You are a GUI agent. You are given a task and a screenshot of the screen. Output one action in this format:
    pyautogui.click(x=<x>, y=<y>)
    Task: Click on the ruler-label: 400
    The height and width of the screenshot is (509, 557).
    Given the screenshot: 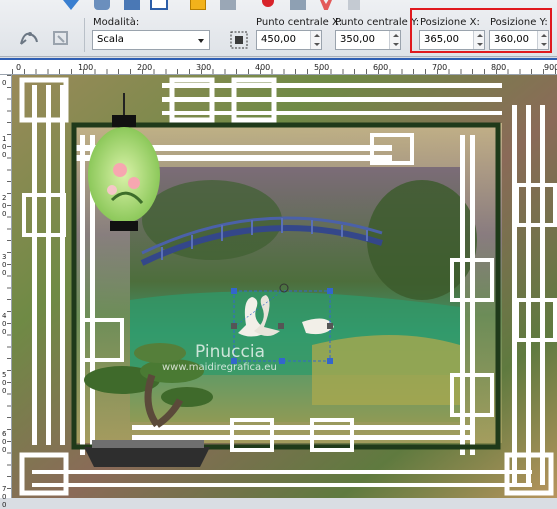 What is the action you would take?
    pyautogui.click(x=263, y=67)
    